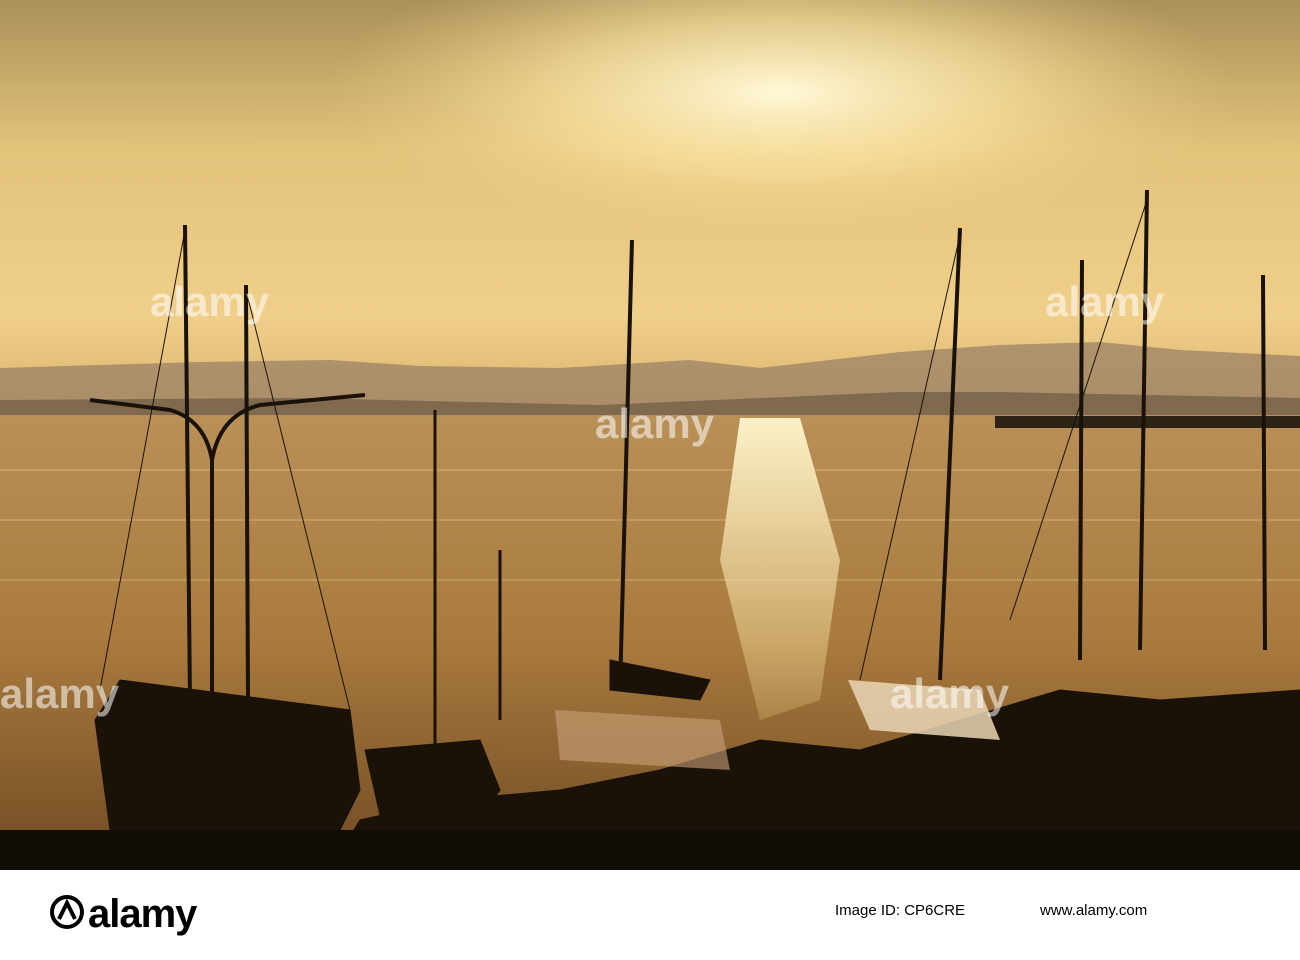 The image size is (1300, 960). I want to click on footer-bar: alamy Image ID: CP6CRE www.alamy.com, so click(650, 915).